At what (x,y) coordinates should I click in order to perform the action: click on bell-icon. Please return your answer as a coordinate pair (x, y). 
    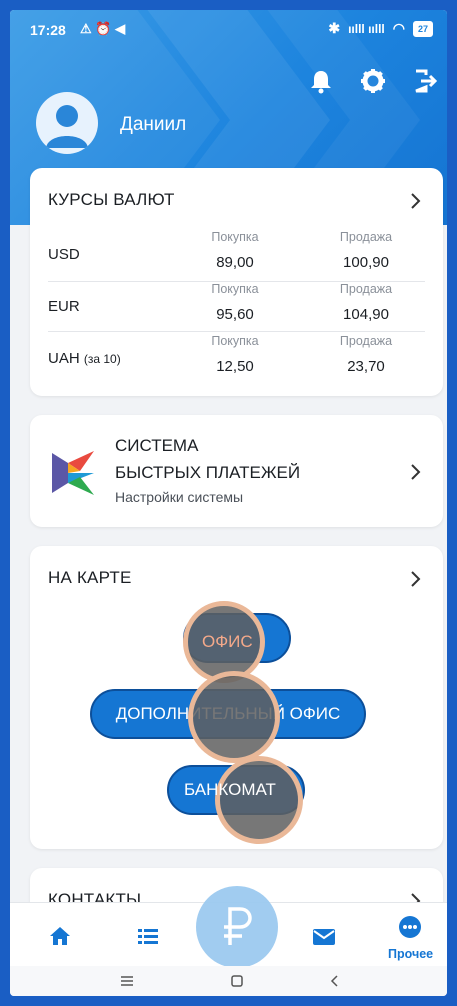
    Looking at the image, I should click on (321, 81).